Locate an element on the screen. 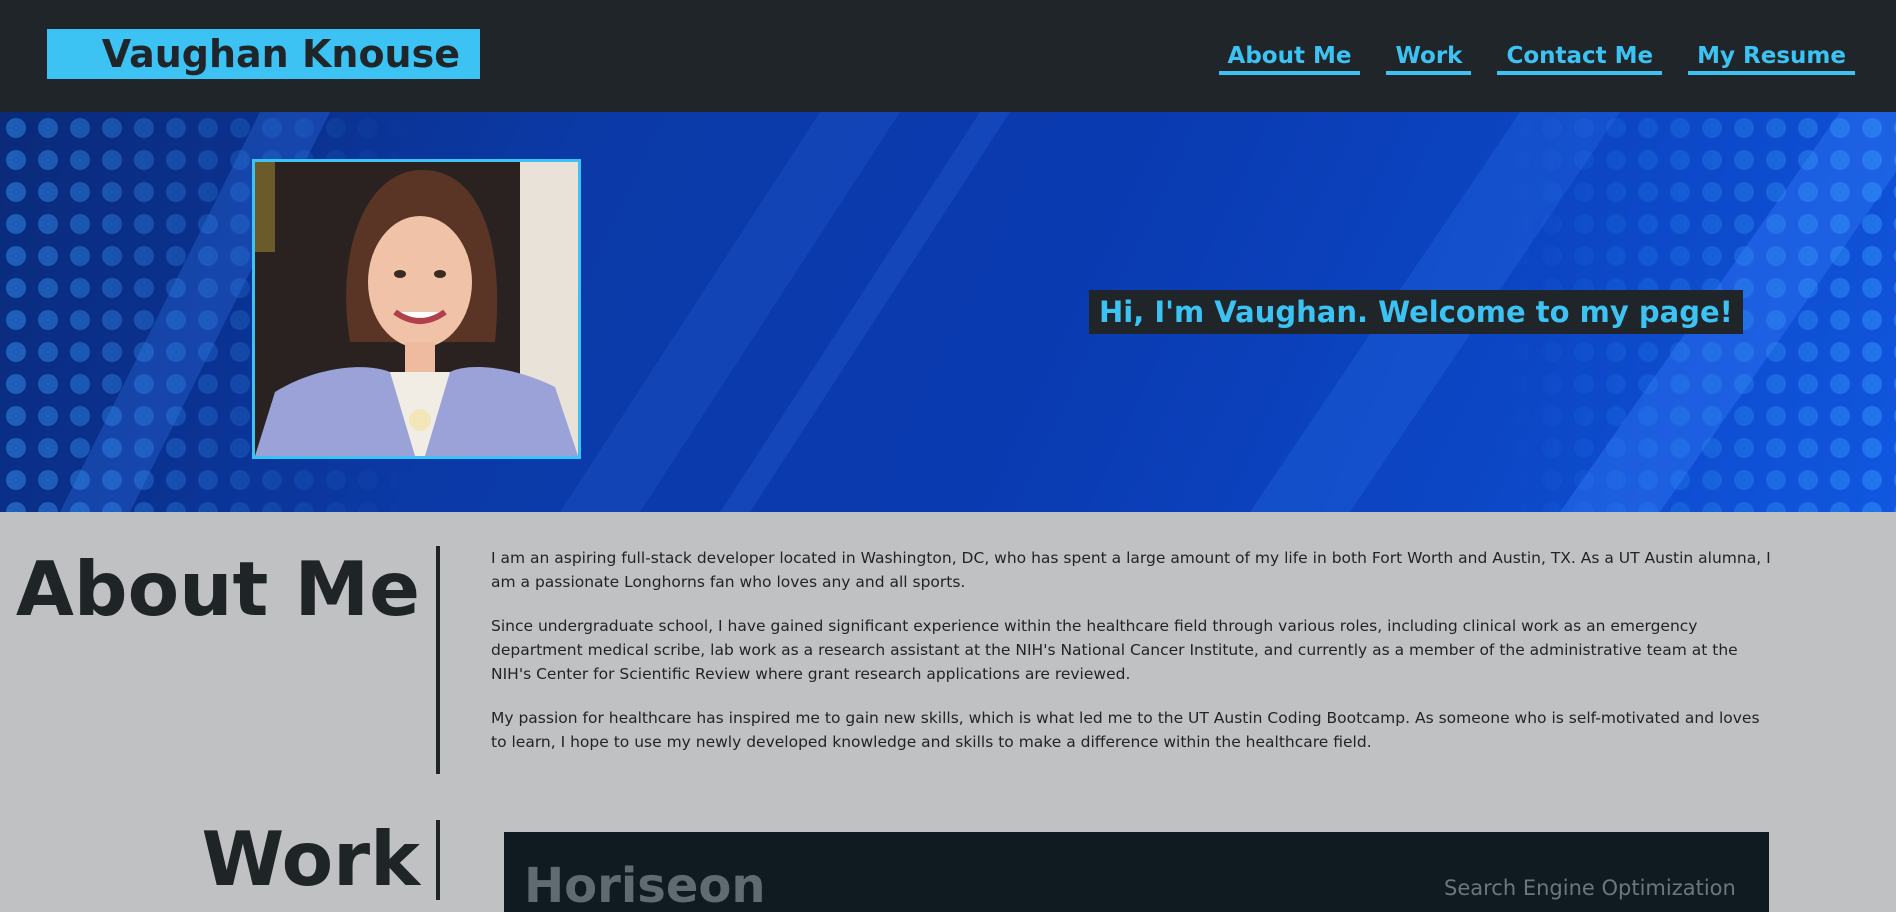 This screenshot has height=912, width=1896. site-name-banner: Vaughan Knouse is located at coordinates (263, 54).